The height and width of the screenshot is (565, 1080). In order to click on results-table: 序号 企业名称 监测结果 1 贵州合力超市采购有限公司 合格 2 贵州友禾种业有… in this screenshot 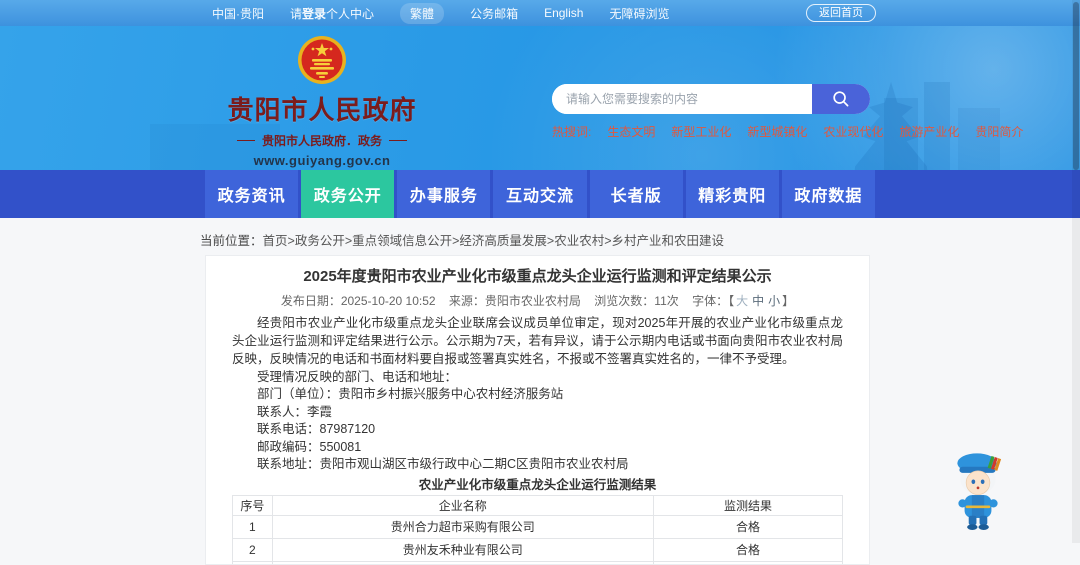, I will do `click(537, 530)`.